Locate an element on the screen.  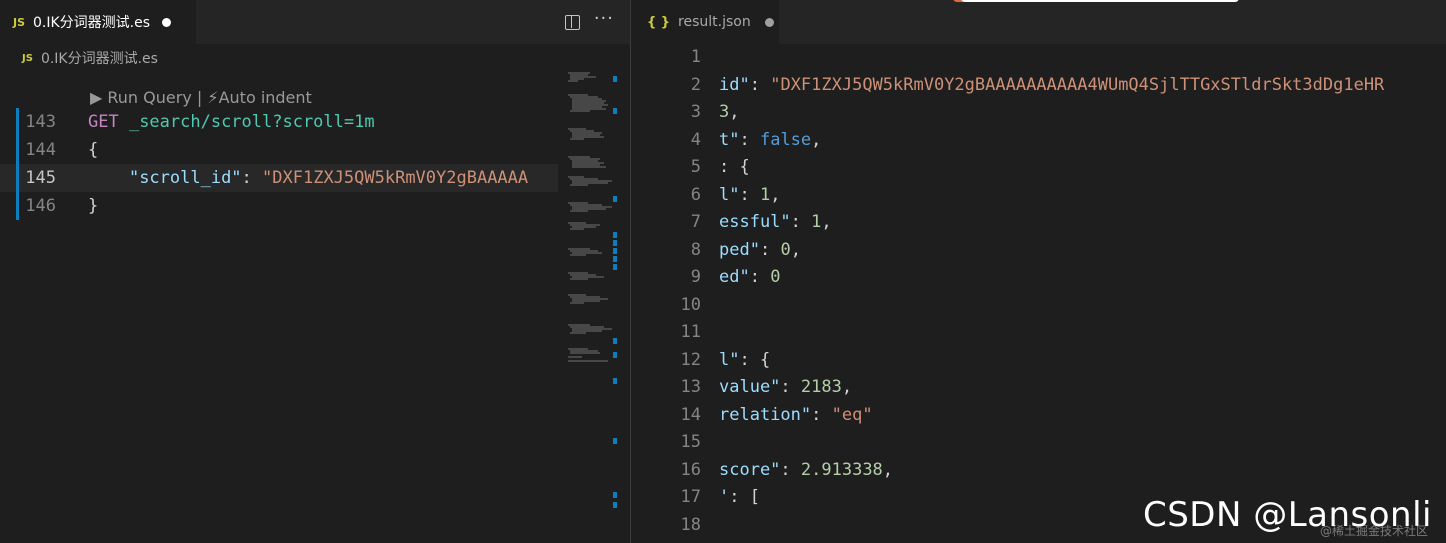
code-line: 144 { is located at coordinates (279, 150).